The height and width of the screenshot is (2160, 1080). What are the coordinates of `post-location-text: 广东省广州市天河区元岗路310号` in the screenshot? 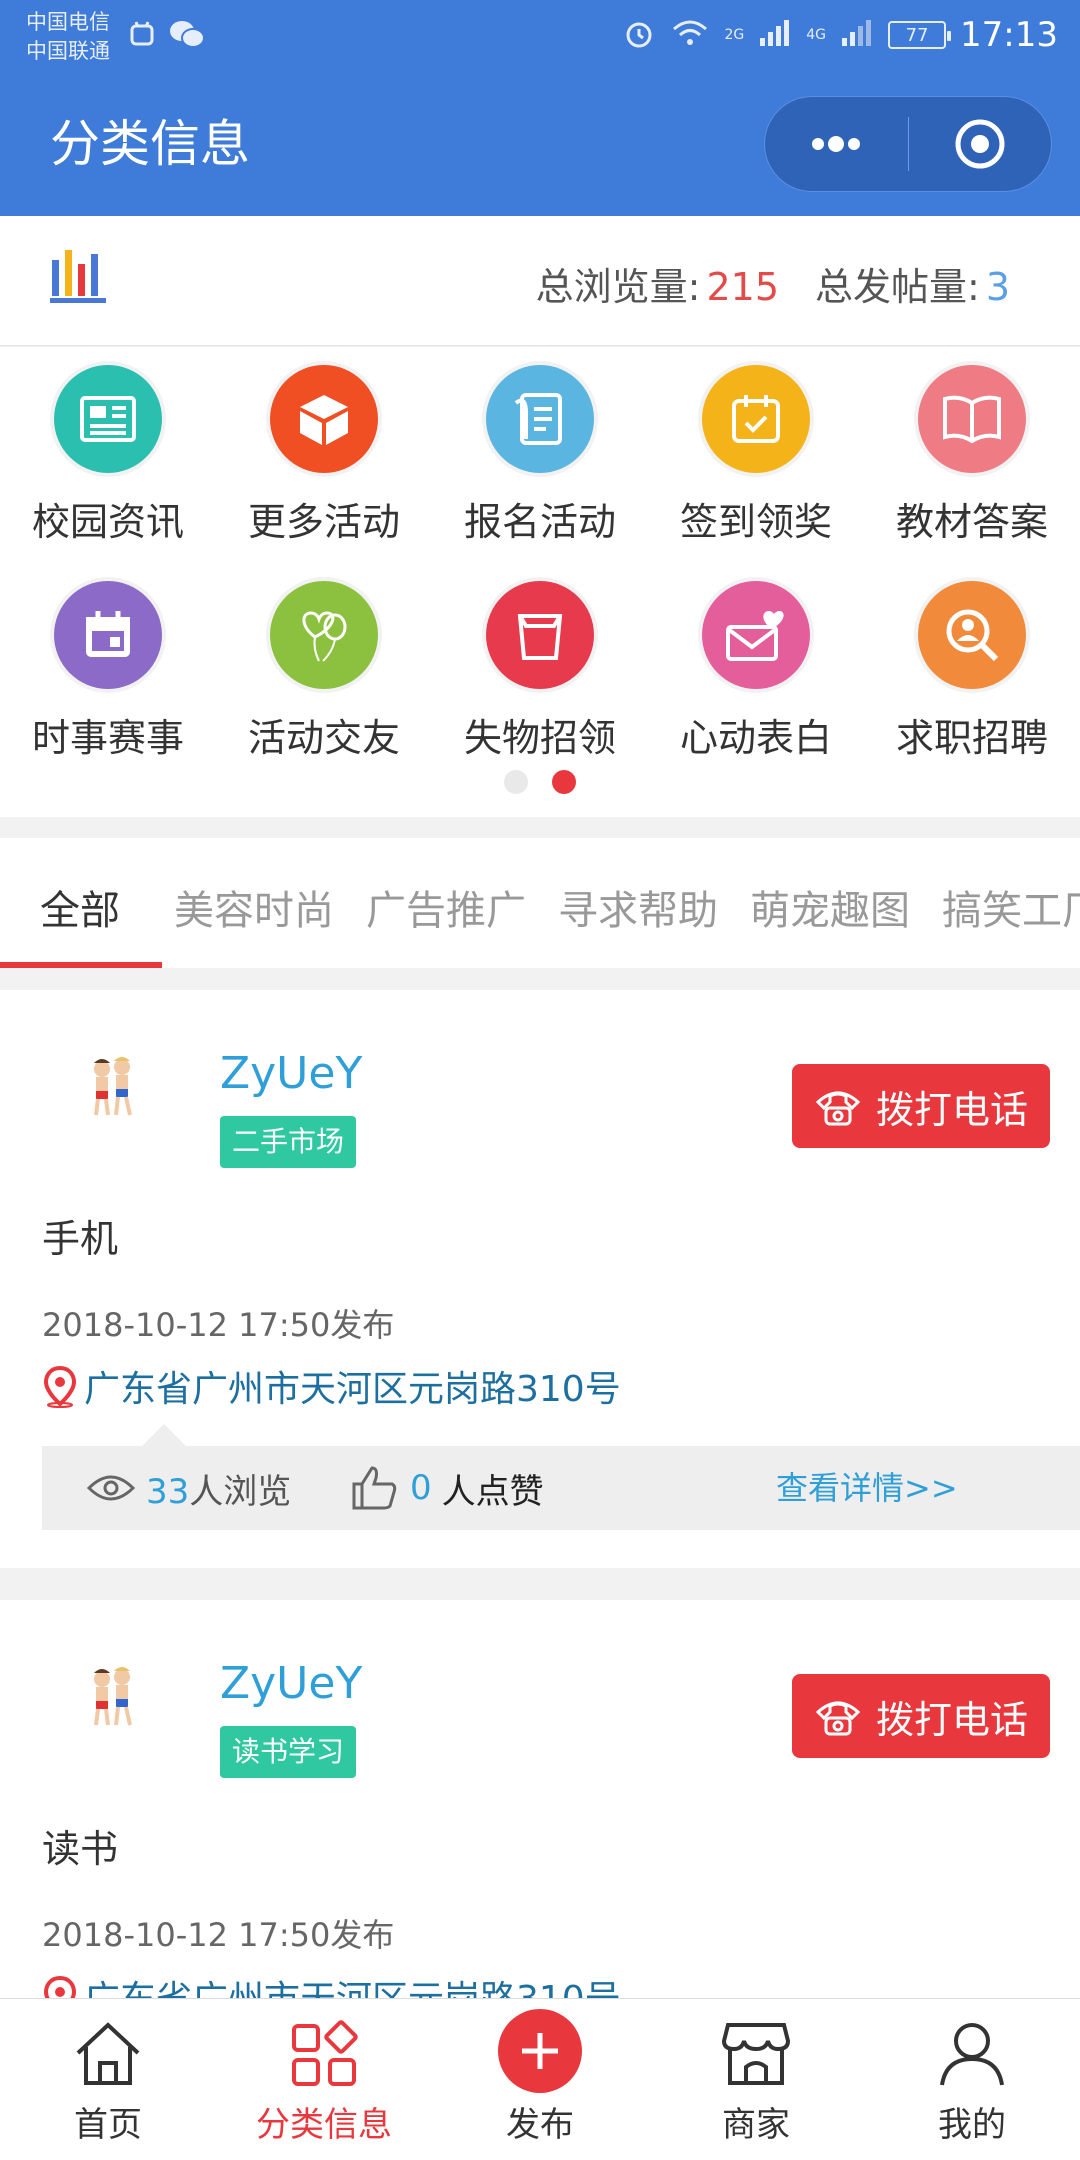 It's located at (352, 1389).